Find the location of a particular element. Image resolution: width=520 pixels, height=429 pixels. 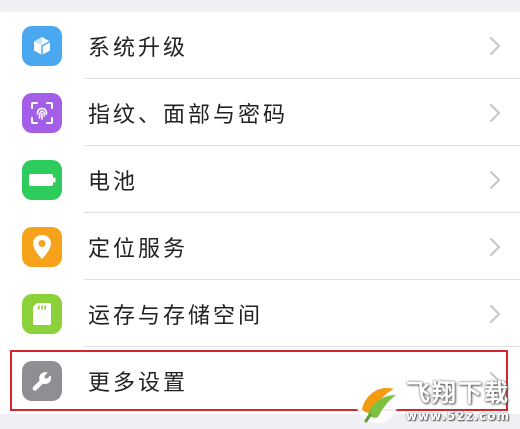

settings-item-label: 指纹、面部与密码 is located at coordinates (188, 115).